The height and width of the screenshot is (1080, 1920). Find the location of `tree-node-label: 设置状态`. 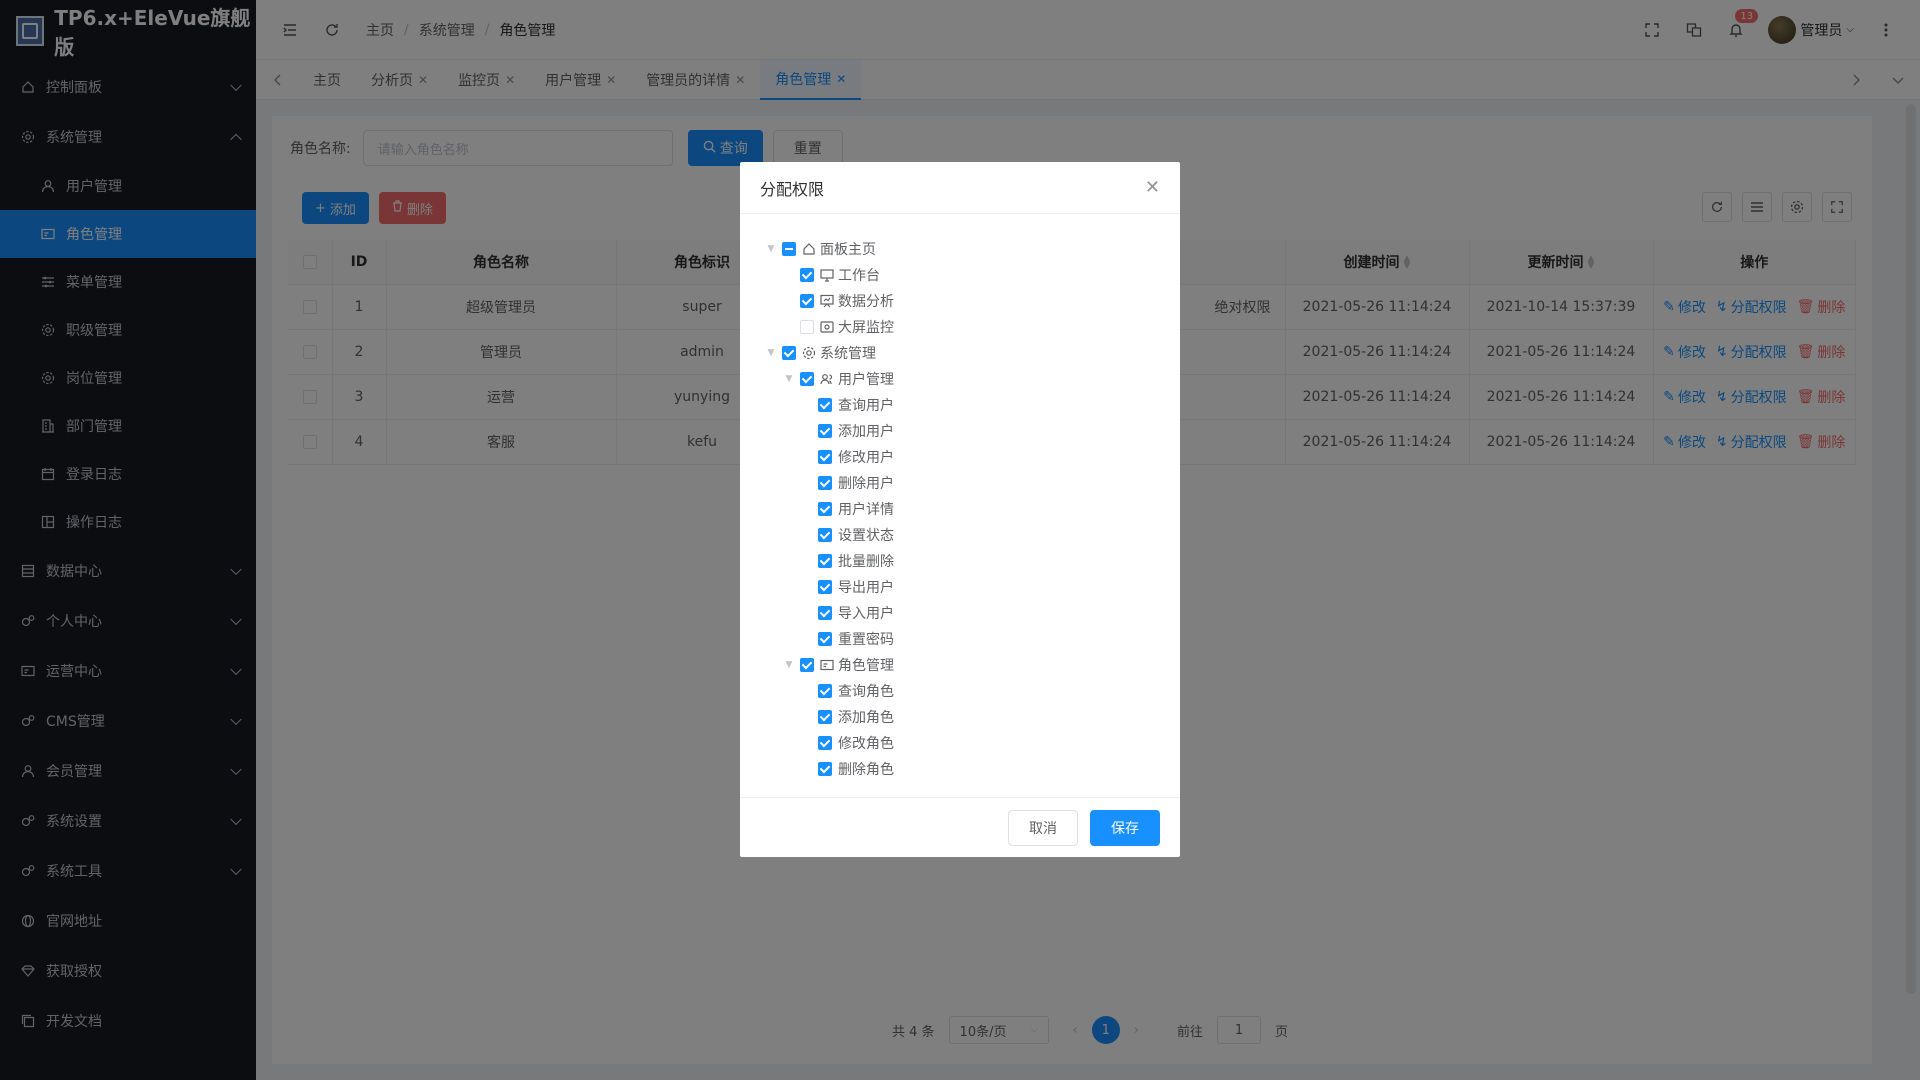

tree-node-label: 设置状态 is located at coordinates (866, 536).